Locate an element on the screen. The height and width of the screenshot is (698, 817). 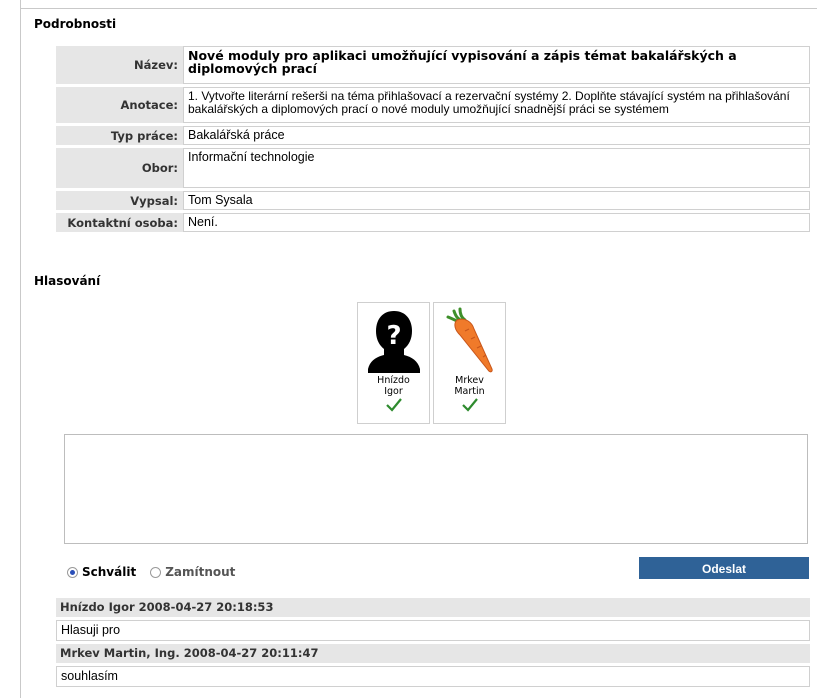
reject-option: Zamítnout is located at coordinates (192, 572).